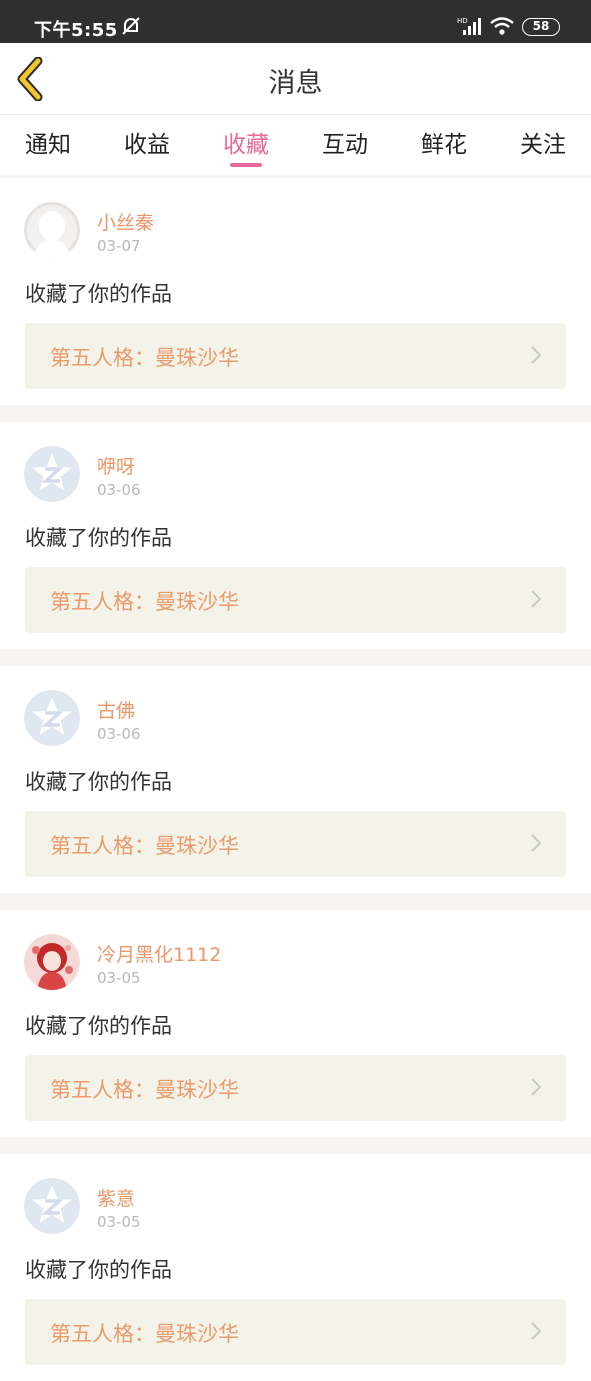 This screenshot has width=591, height=1381. Describe the element at coordinates (345, 142) in the screenshot. I see `tab-interaction: 互动` at that location.